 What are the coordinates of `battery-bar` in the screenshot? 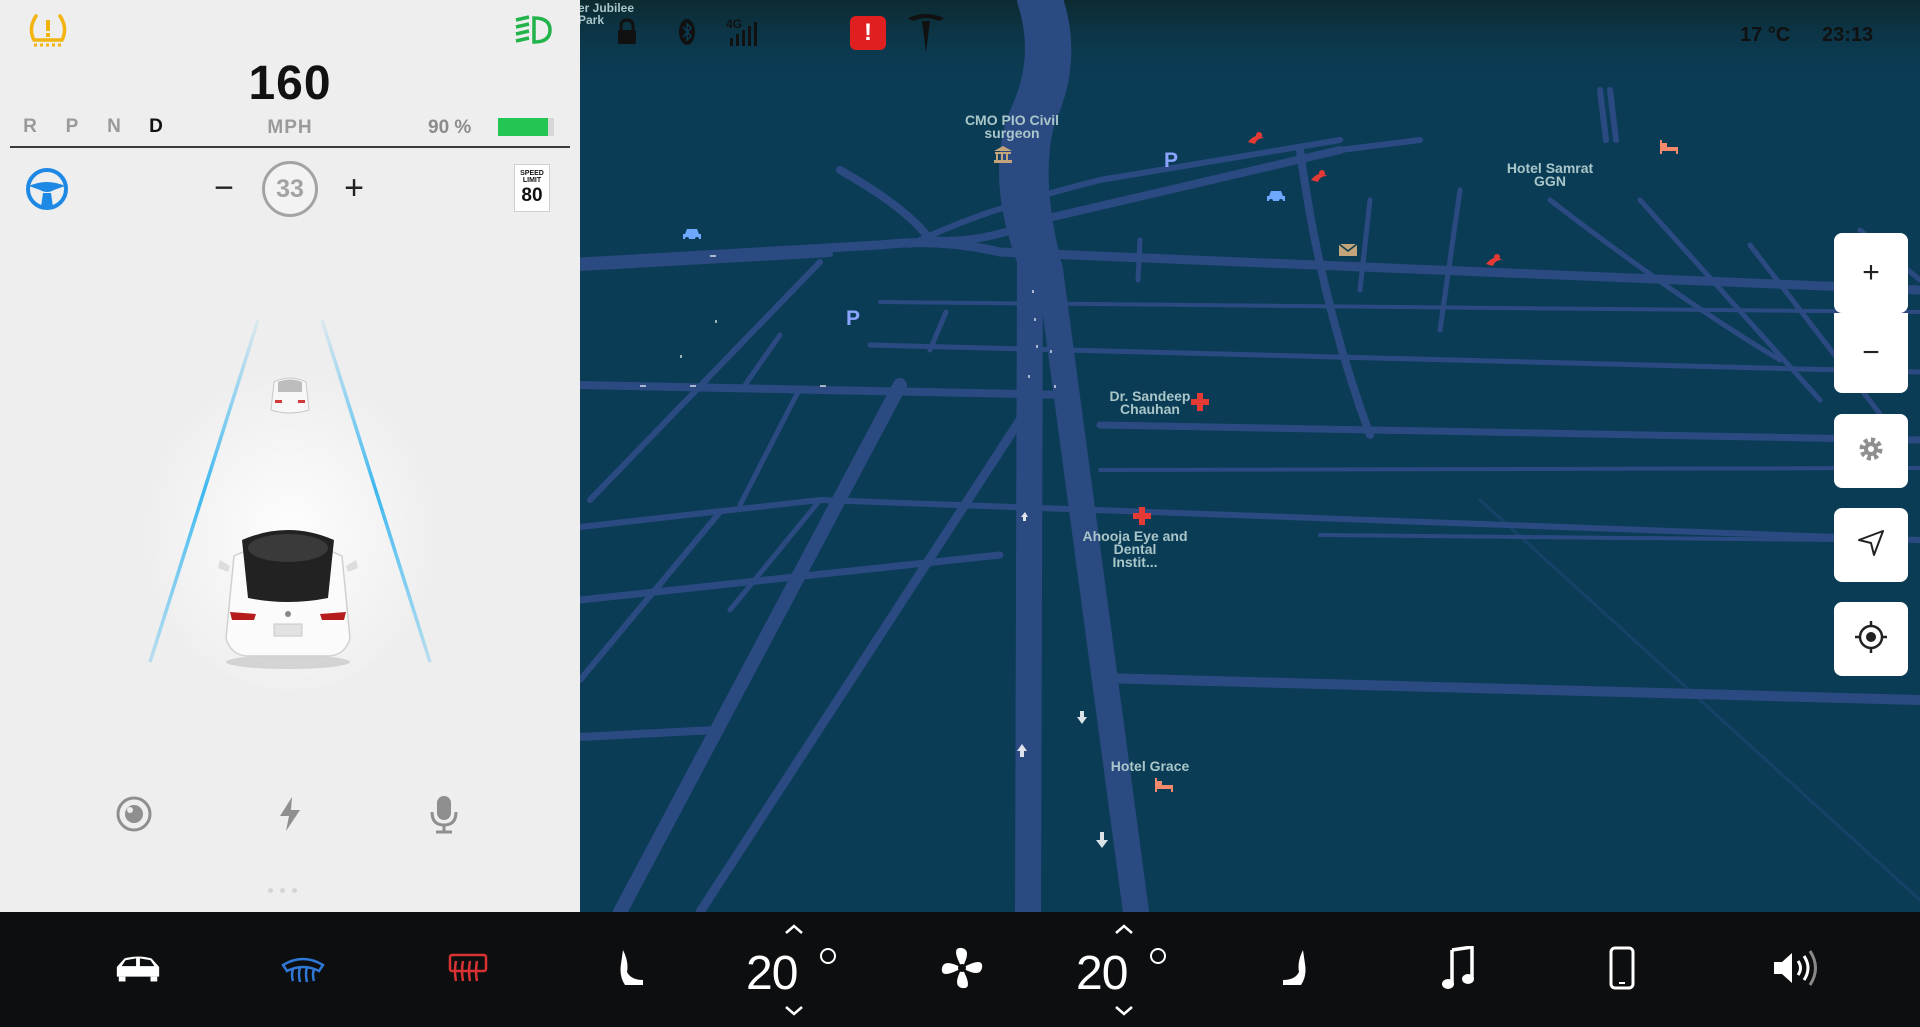 It's located at (526, 127).